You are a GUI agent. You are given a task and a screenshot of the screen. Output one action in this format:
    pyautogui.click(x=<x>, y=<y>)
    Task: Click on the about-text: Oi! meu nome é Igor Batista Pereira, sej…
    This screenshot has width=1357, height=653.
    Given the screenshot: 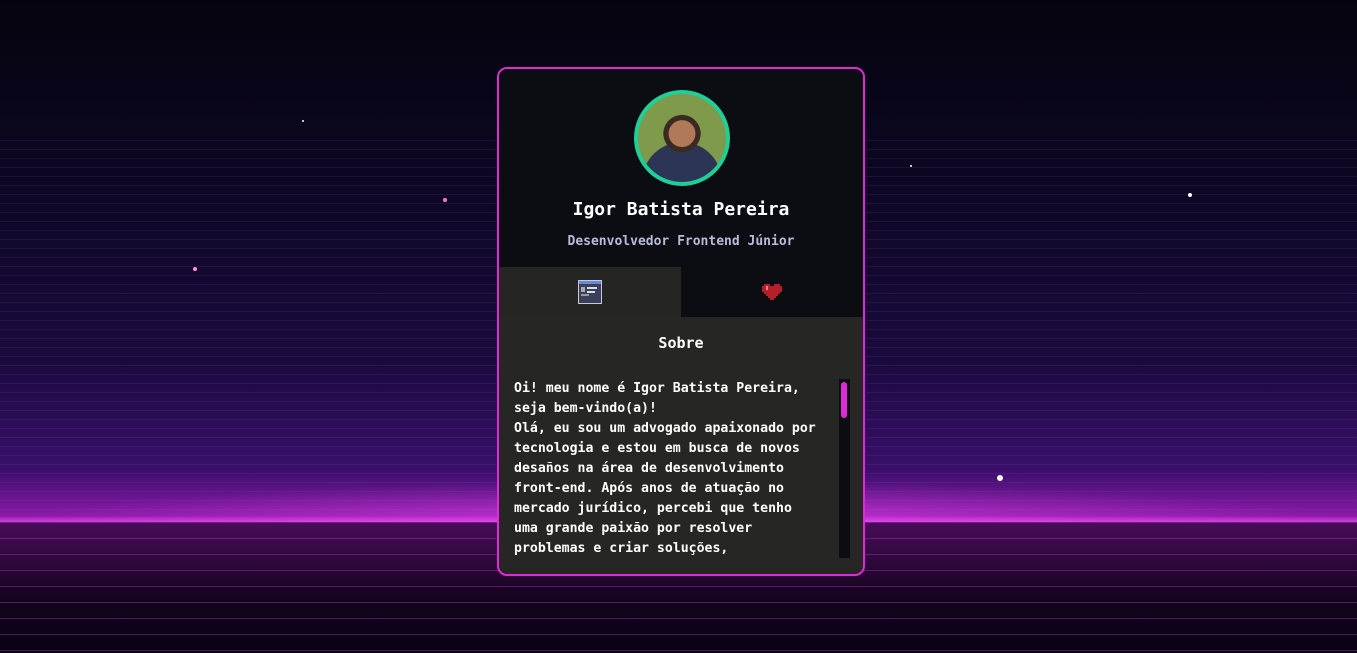 What is the action you would take?
    pyautogui.click(x=674, y=469)
    